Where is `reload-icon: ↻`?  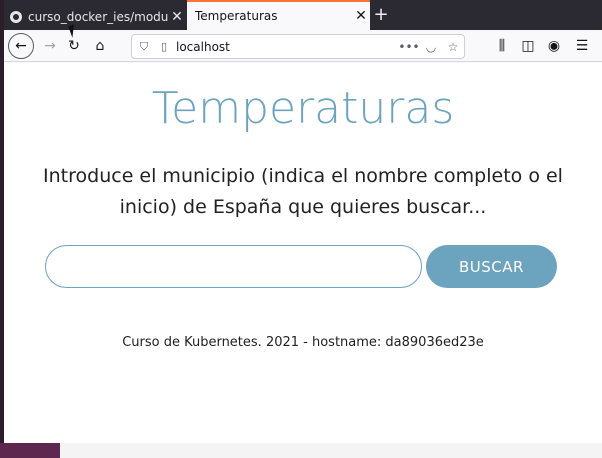 reload-icon: ↻ is located at coordinates (74, 46).